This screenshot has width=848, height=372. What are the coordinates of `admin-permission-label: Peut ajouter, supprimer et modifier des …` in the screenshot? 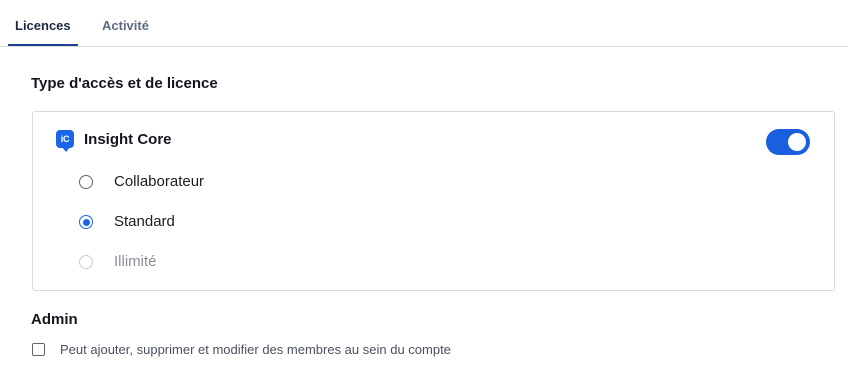 It's located at (255, 349).